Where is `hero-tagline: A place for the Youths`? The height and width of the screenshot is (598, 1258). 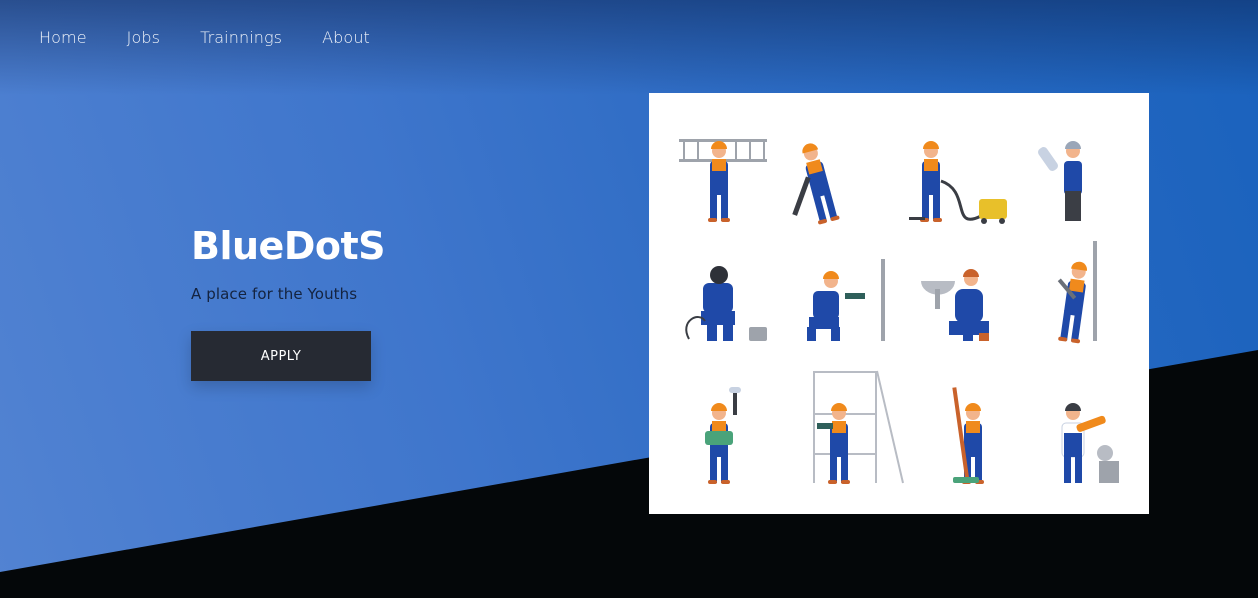
hero-tagline: A place for the Youths is located at coordinates (274, 294).